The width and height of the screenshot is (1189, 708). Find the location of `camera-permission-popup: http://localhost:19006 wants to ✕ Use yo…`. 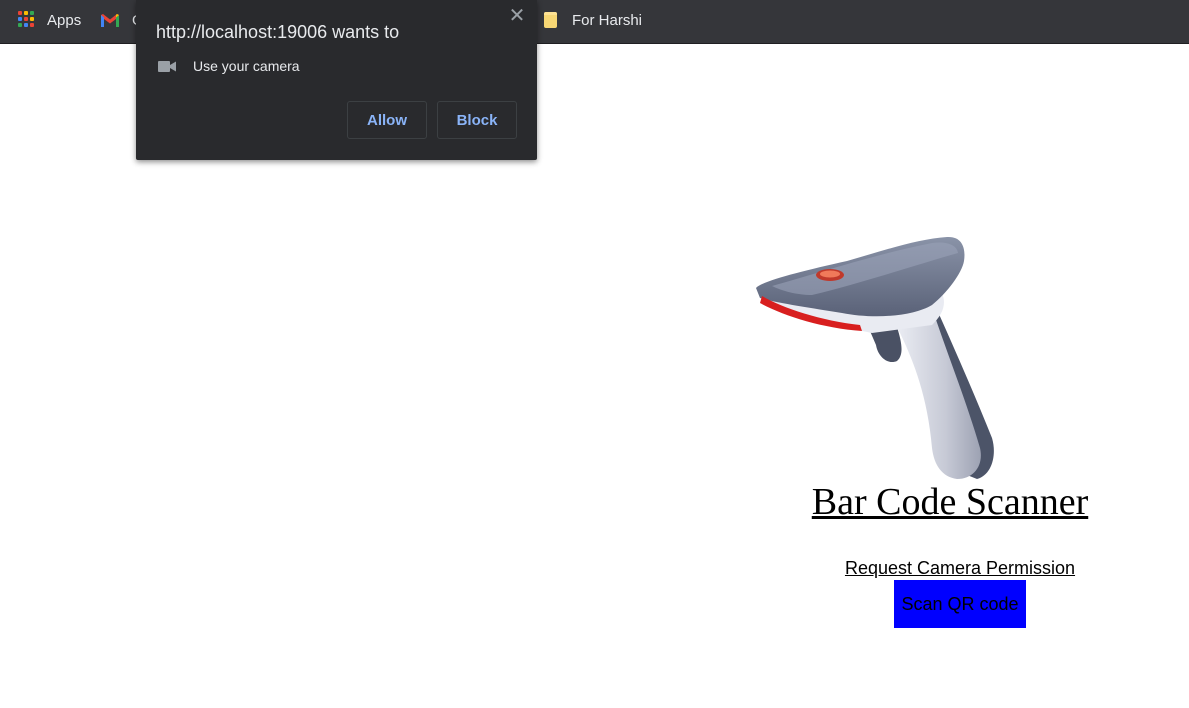

camera-permission-popup: http://localhost:19006 wants to ✕ Use yo… is located at coordinates (336, 80).